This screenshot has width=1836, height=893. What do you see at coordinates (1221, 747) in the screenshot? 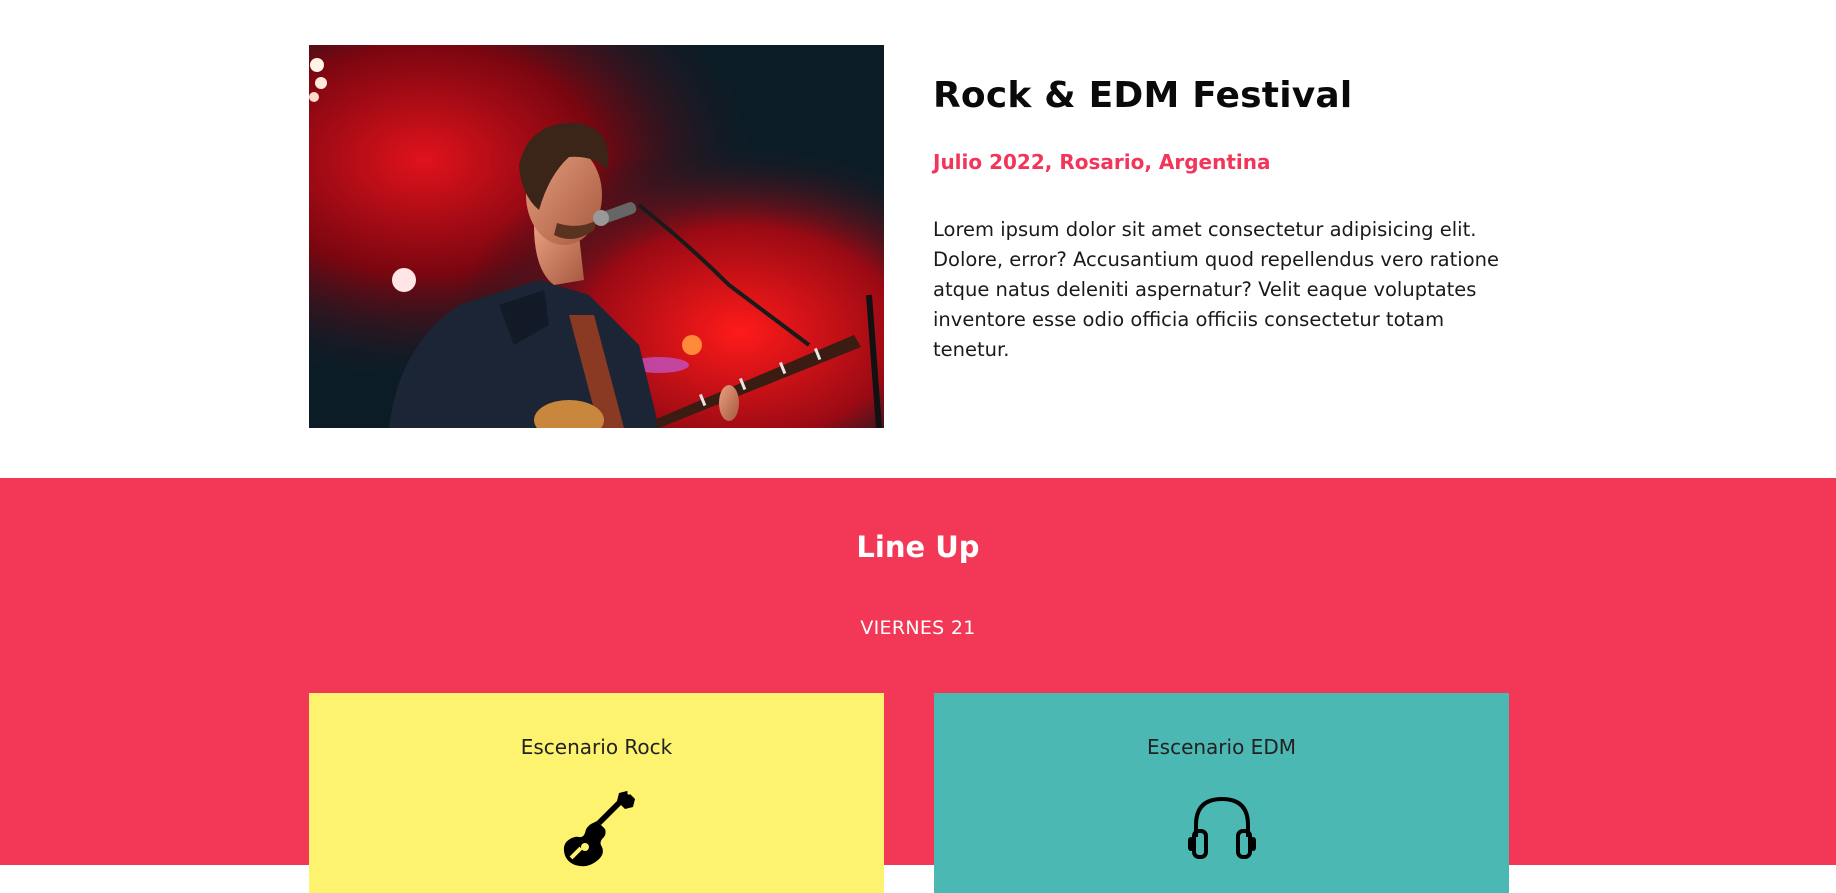
I see `stage-title: Escenario EDM` at bounding box center [1221, 747].